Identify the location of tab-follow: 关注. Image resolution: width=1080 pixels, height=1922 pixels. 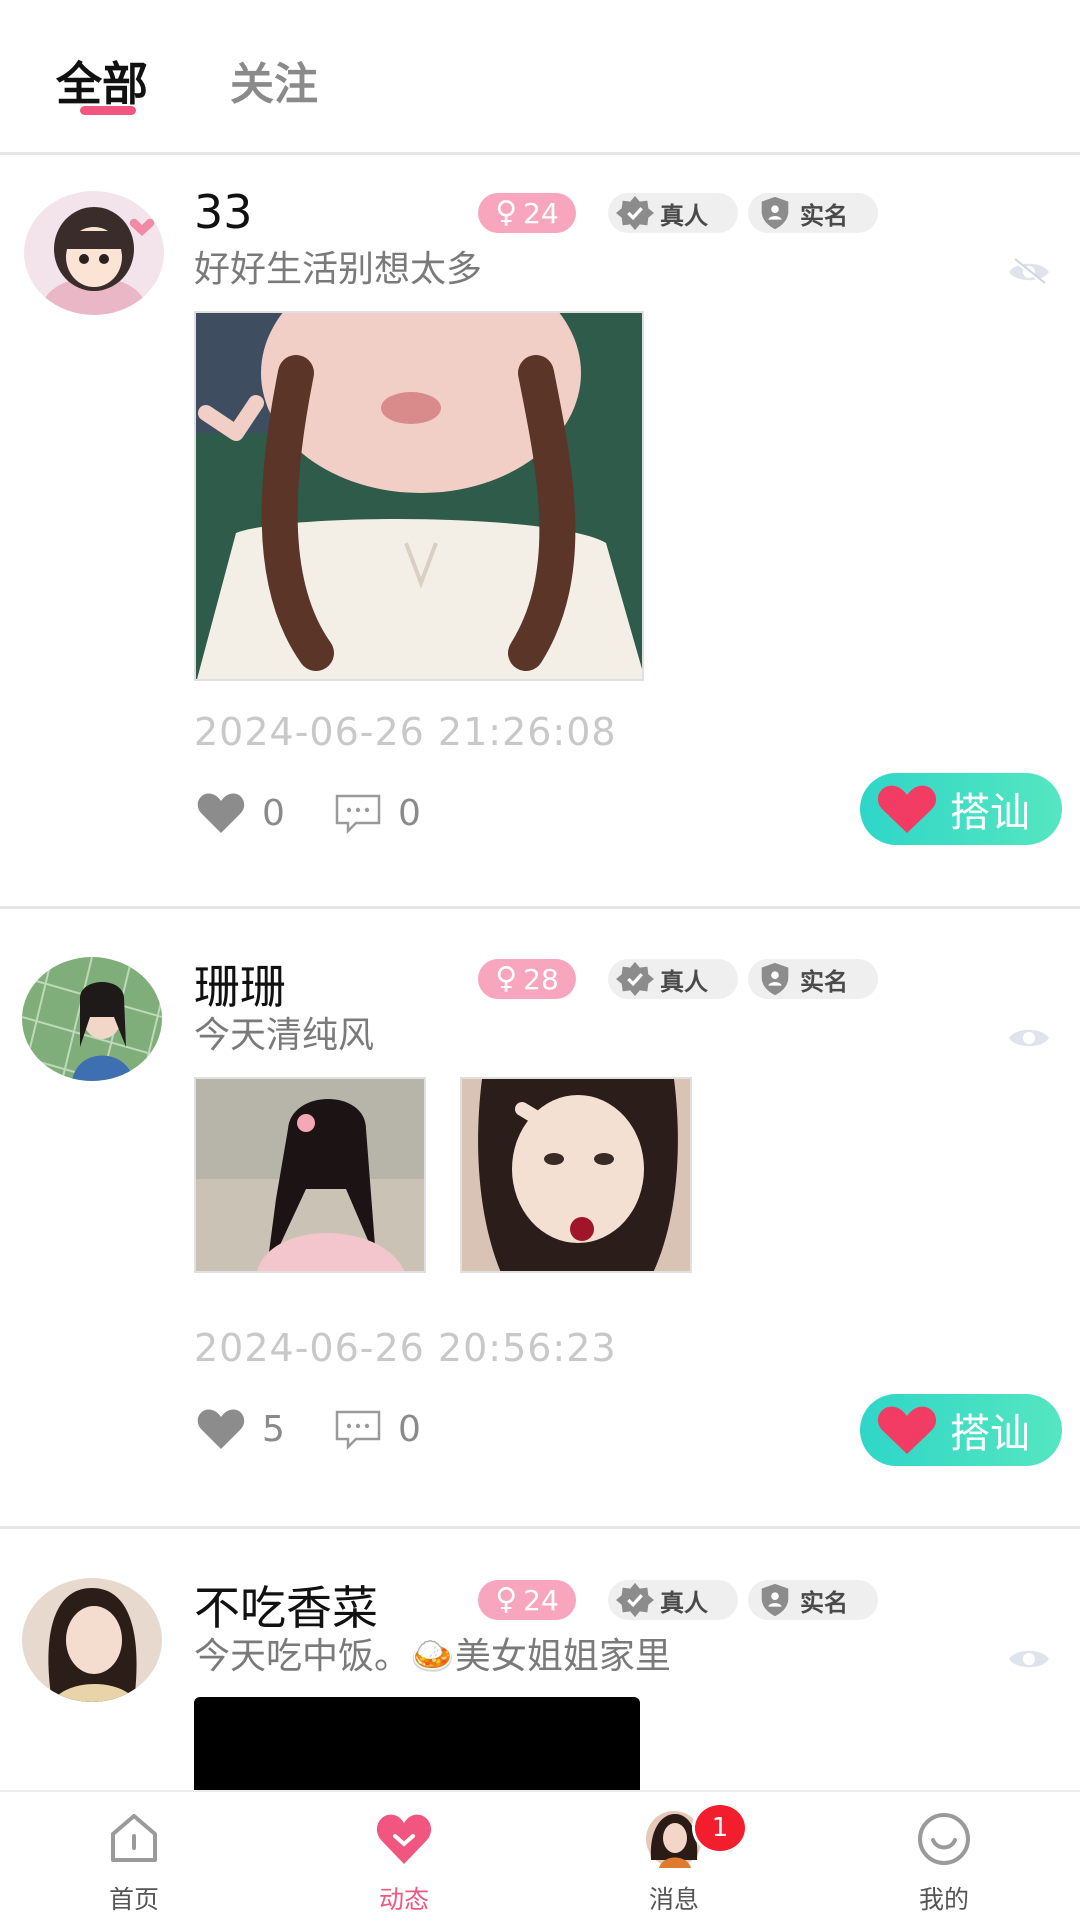
(274, 80).